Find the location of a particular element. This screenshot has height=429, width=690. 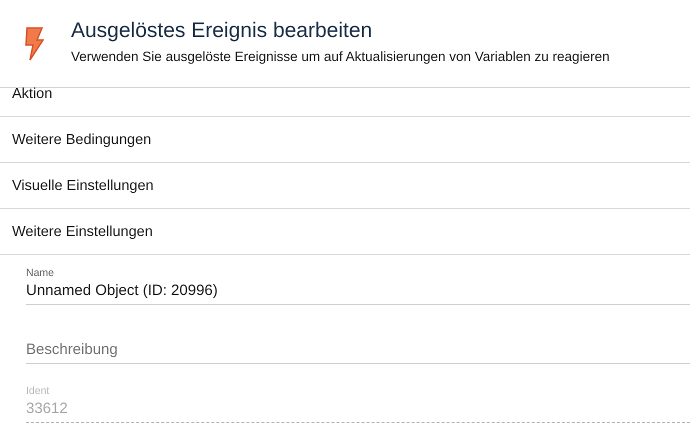

section-title: Weitere Einstellungen is located at coordinates (82, 232).